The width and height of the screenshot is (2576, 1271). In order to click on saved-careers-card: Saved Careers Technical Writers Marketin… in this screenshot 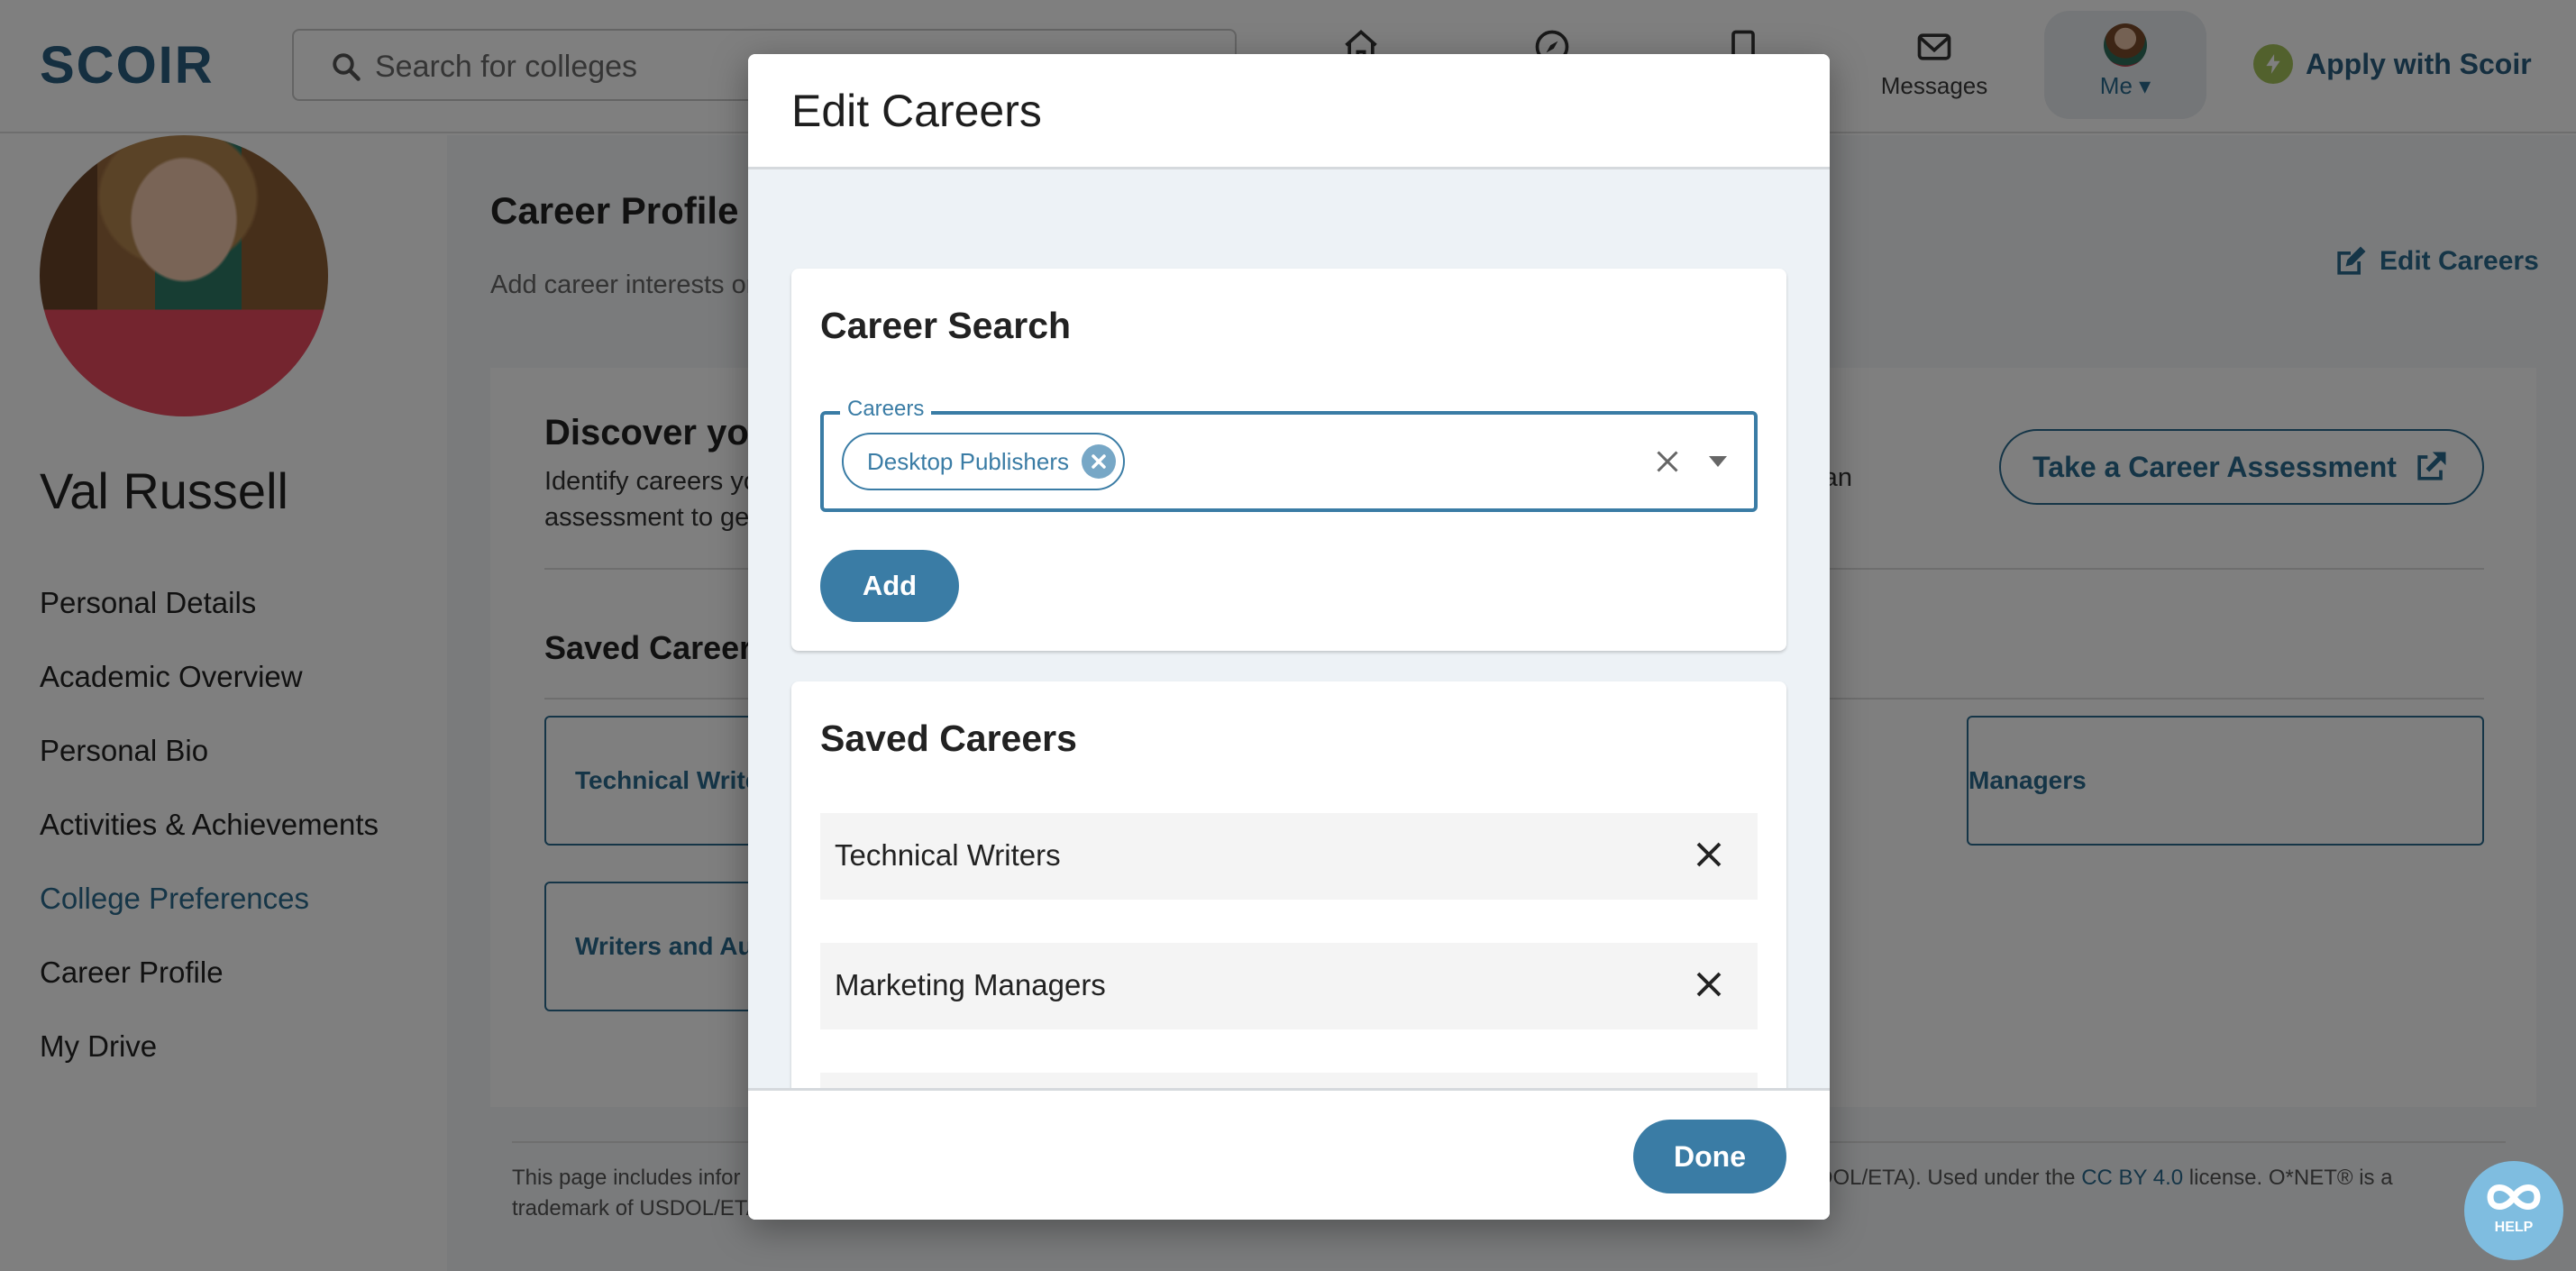, I will do `click(1288, 884)`.